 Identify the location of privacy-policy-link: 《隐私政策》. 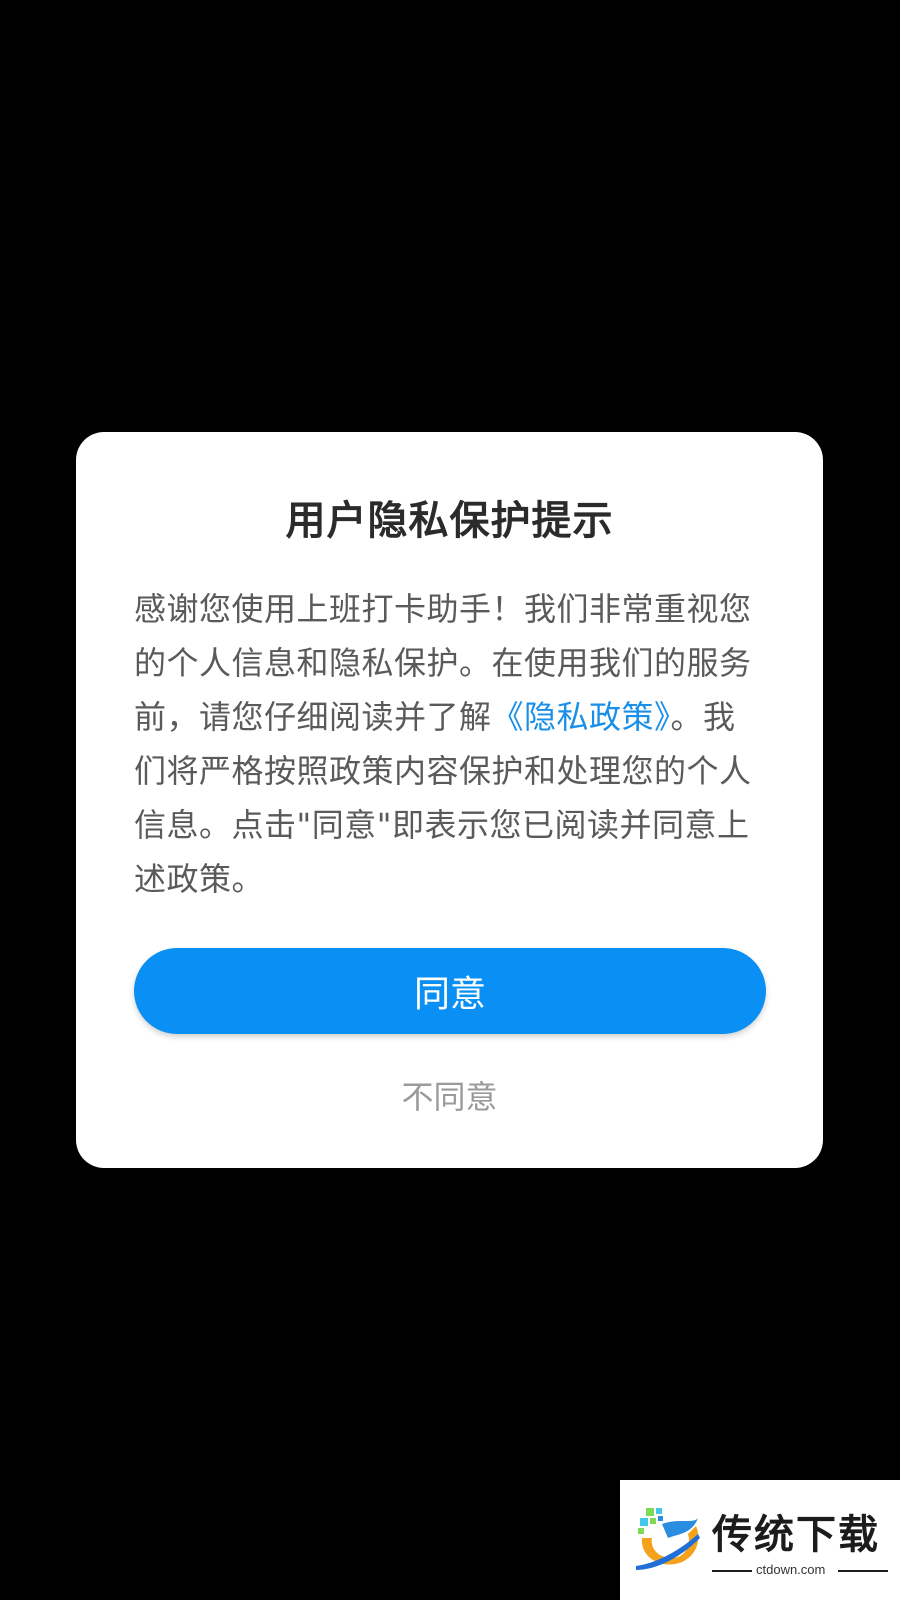
(581, 717).